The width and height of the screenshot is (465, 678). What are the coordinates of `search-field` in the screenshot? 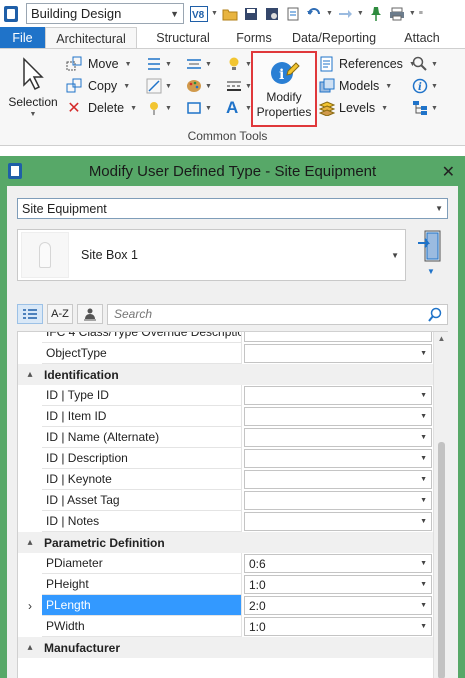 It's located at (277, 314).